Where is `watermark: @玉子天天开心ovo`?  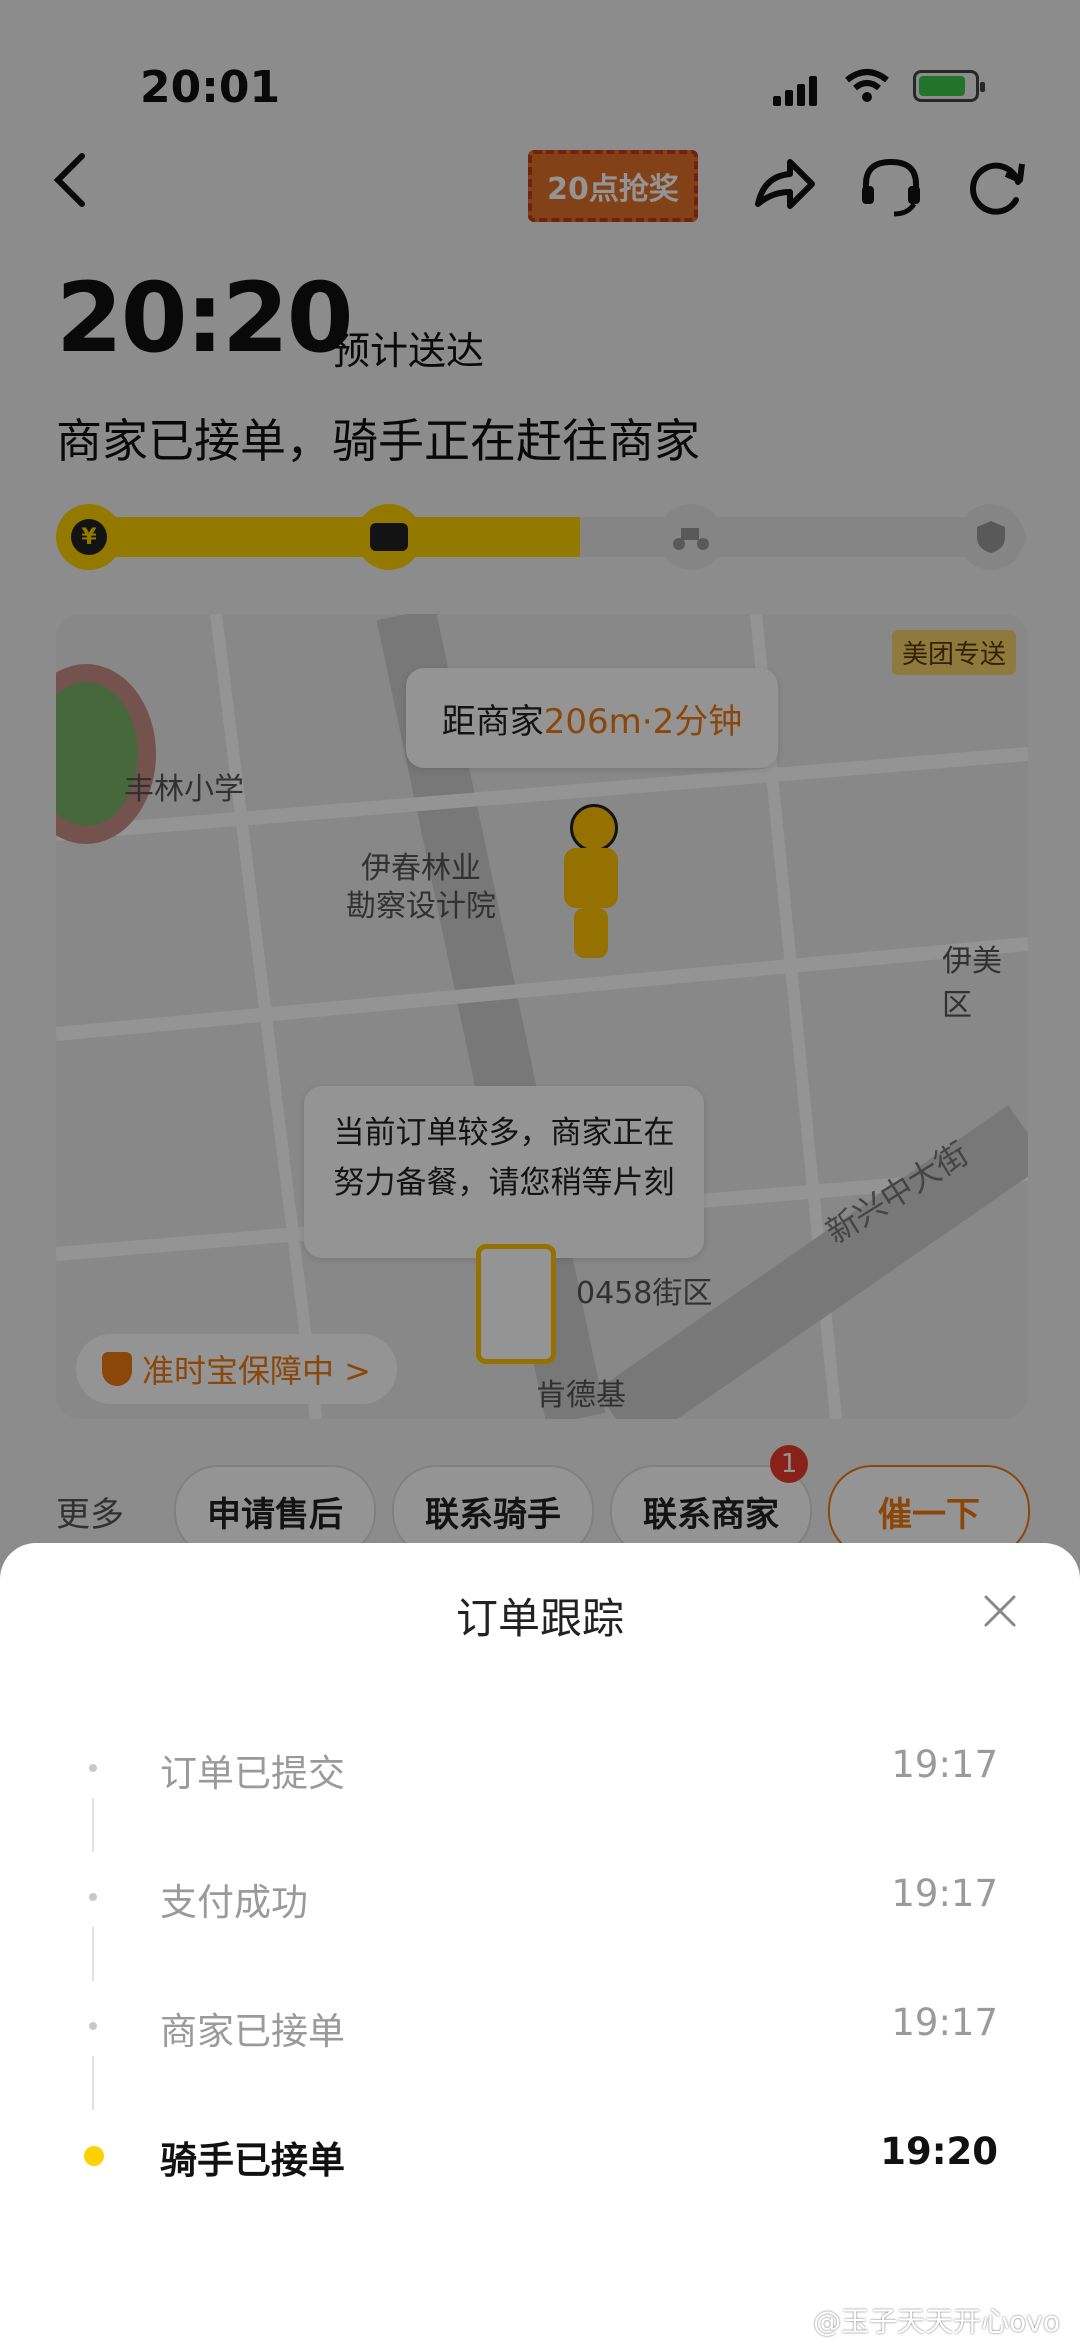 watermark: @玉子天天开心ovo is located at coordinates (936, 2321).